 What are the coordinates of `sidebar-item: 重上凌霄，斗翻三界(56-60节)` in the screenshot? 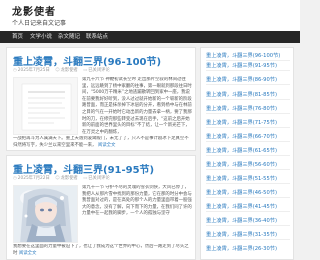 It's located at (249, 164).